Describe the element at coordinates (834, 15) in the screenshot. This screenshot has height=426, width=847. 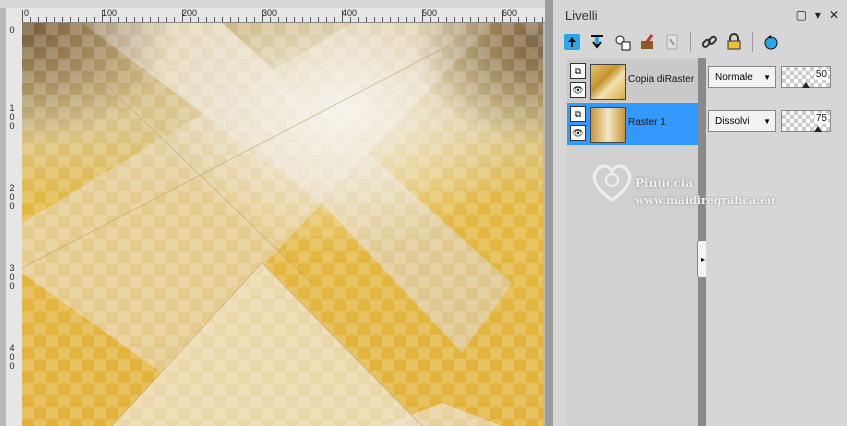
I see `close-icon: ✕` at that location.